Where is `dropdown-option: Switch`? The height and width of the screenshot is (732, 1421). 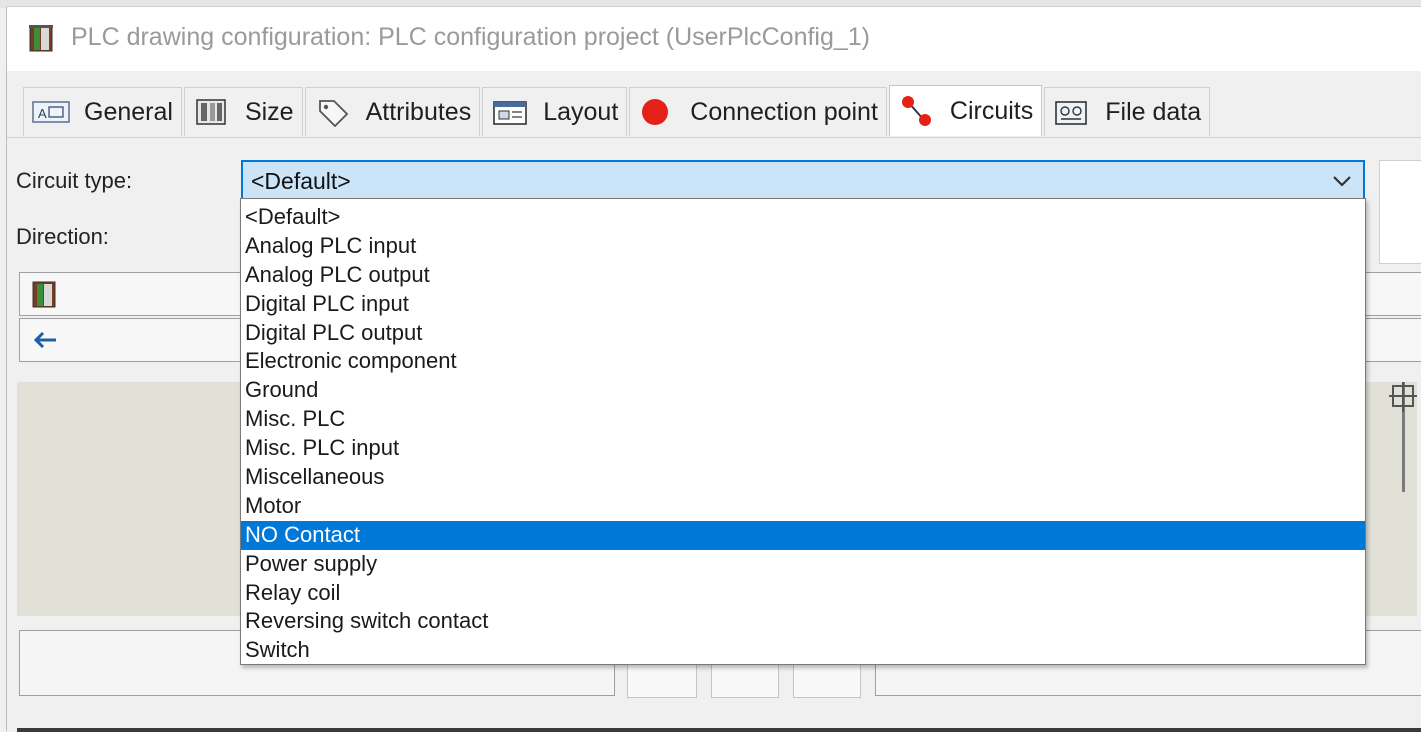
dropdown-option: Switch is located at coordinates (803, 650).